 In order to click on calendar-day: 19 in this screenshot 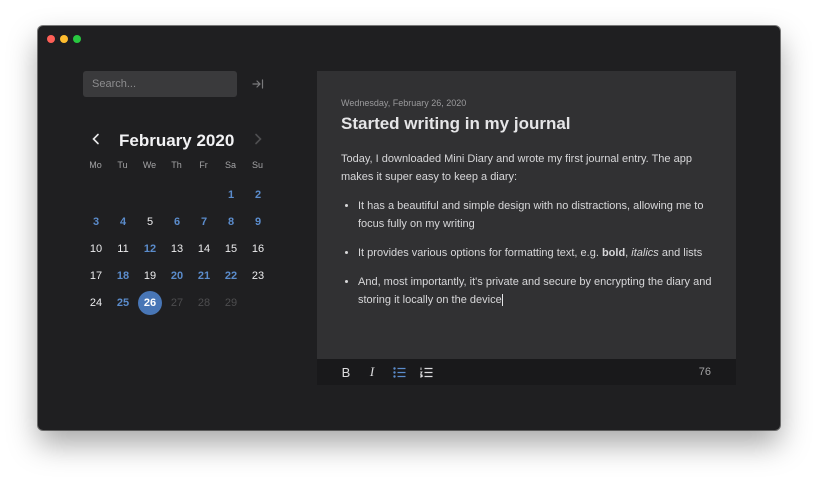, I will do `click(150, 276)`.